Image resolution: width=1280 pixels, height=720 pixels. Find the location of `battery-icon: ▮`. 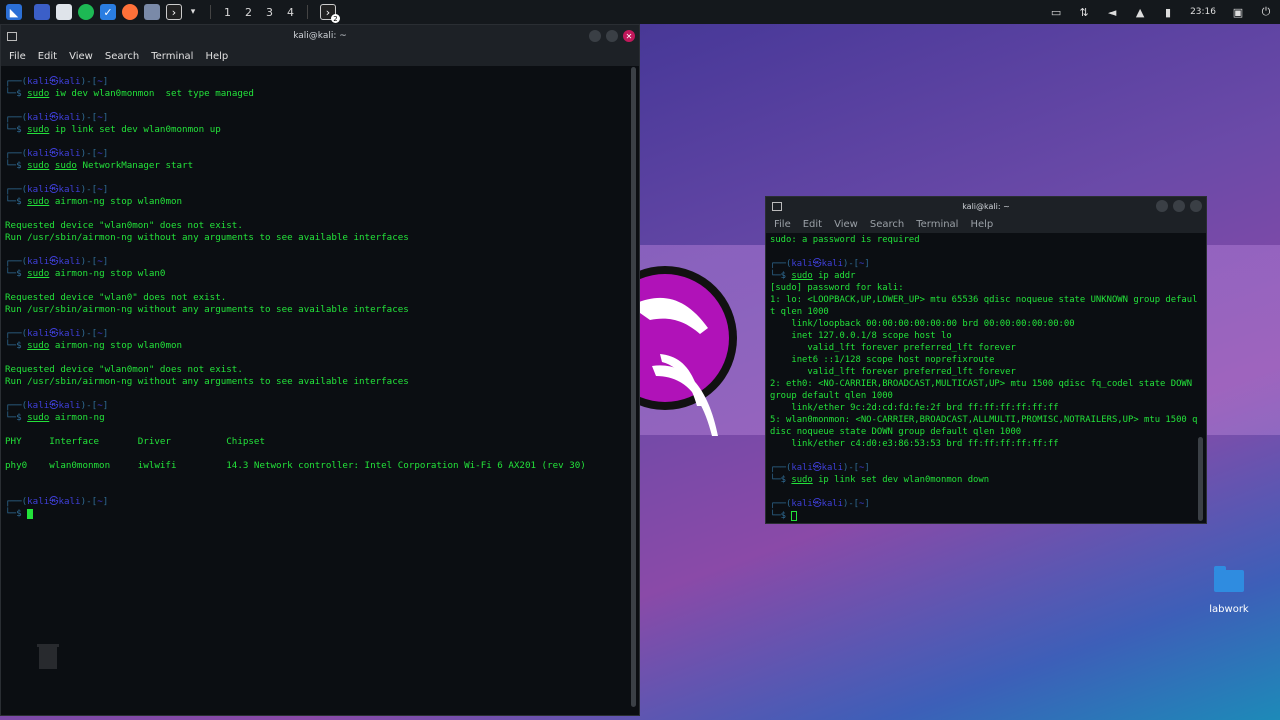

battery-icon: ▮ is located at coordinates (1168, 12).